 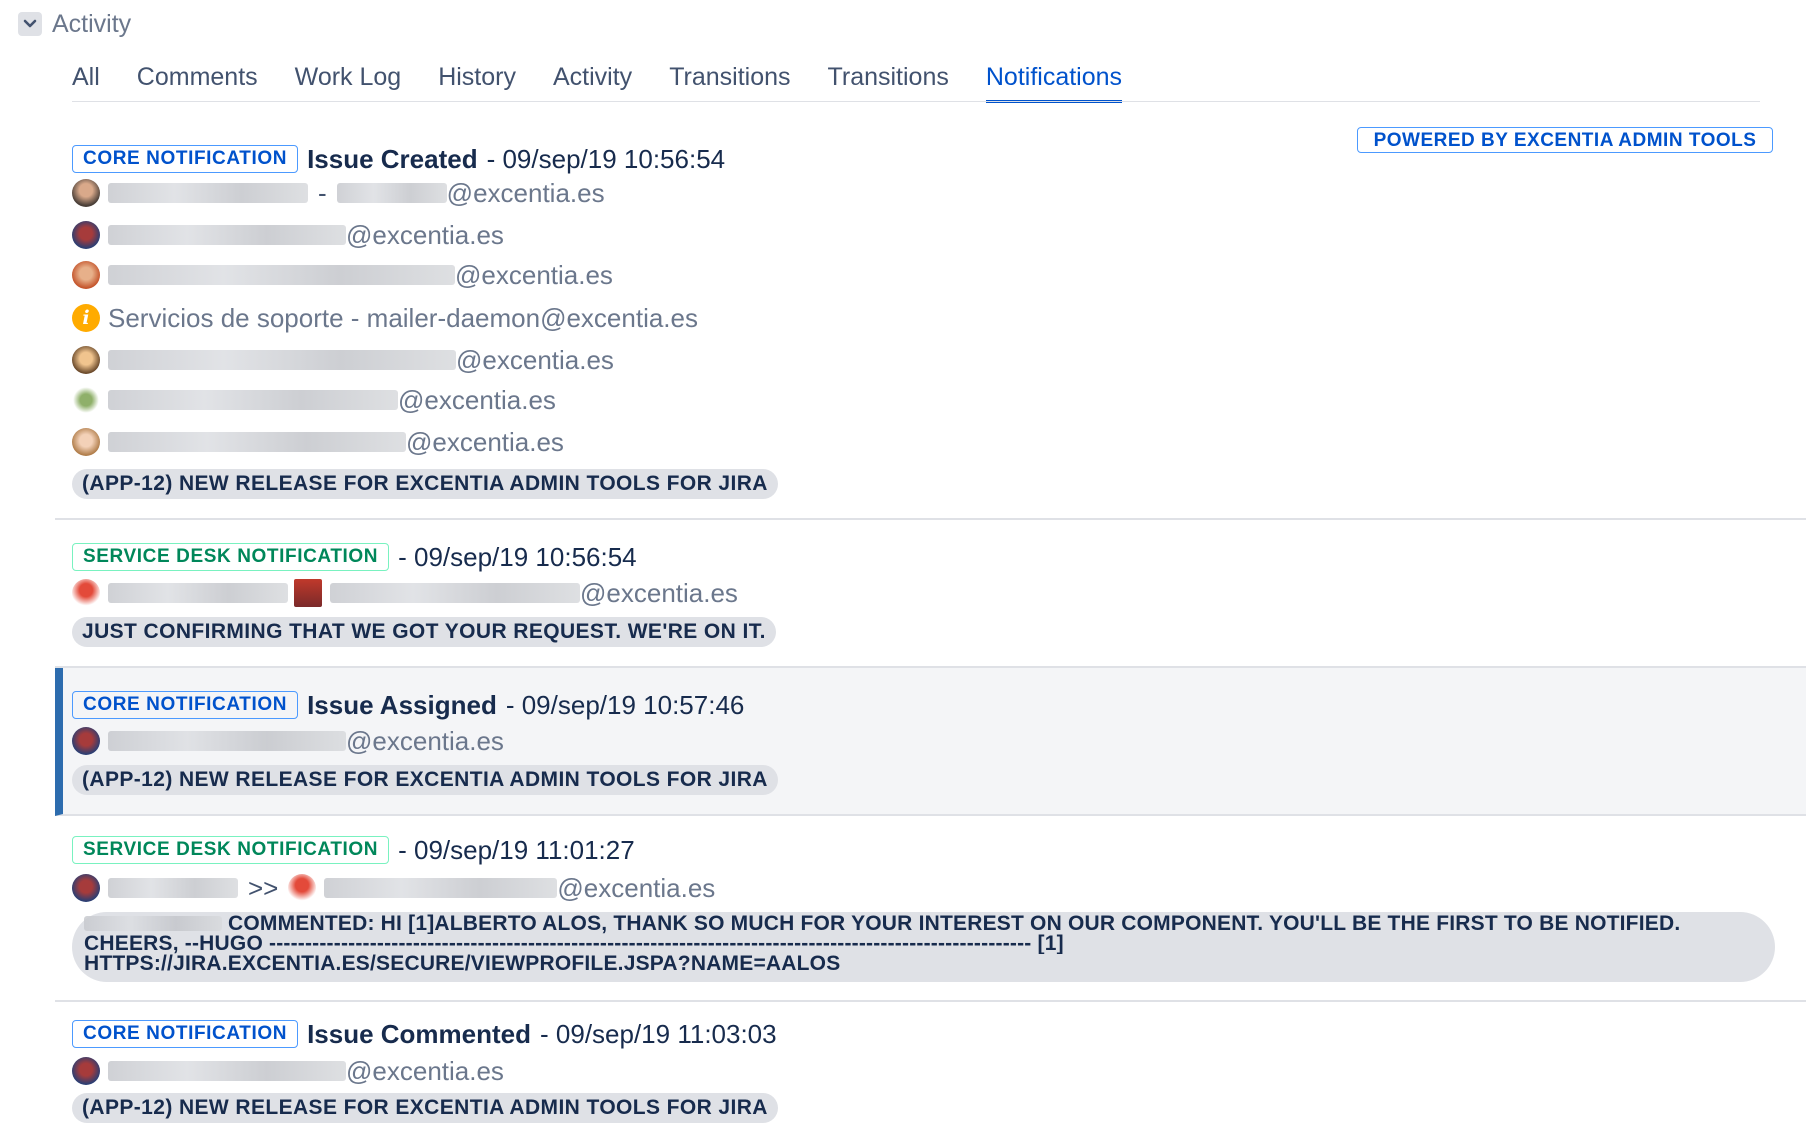 What do you see at coordinates (86, 318) in the screenshot?
I see `info-icon: i` at bounding box center [86, 318].